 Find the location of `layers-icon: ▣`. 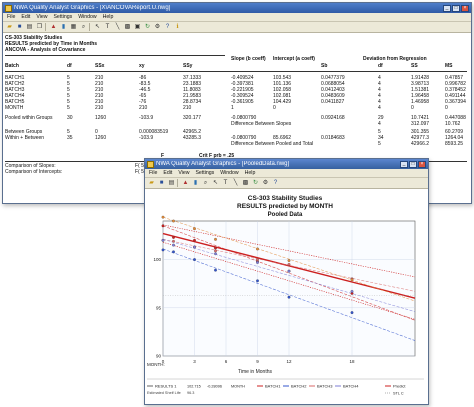

layers-icon: ▣ is located at coordinates (137, 27).